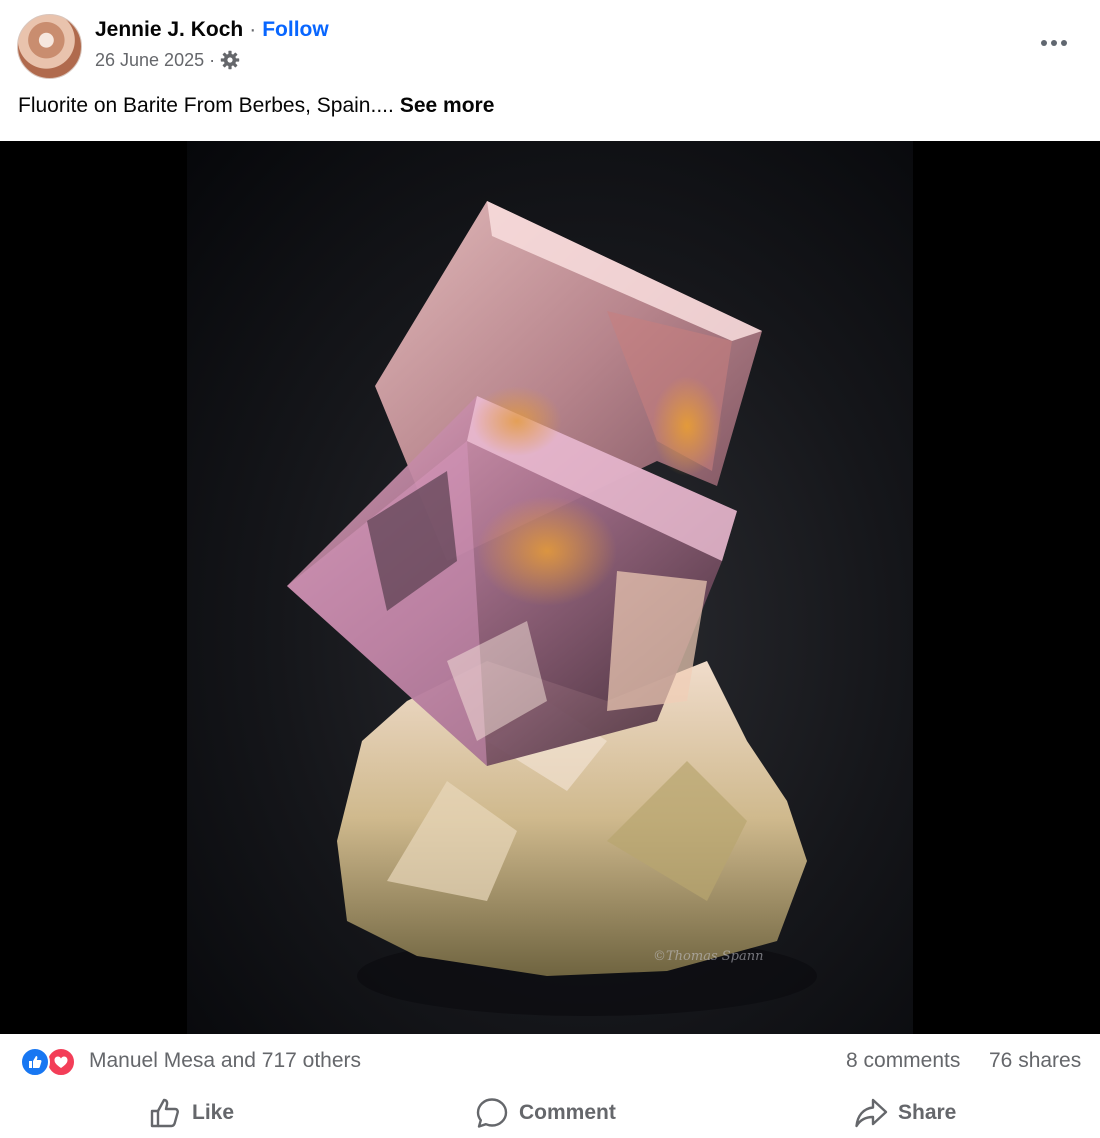 The height and width of the screenshot is (1138, 1100). I want to click on more-options-icon, so click(1054, 43).